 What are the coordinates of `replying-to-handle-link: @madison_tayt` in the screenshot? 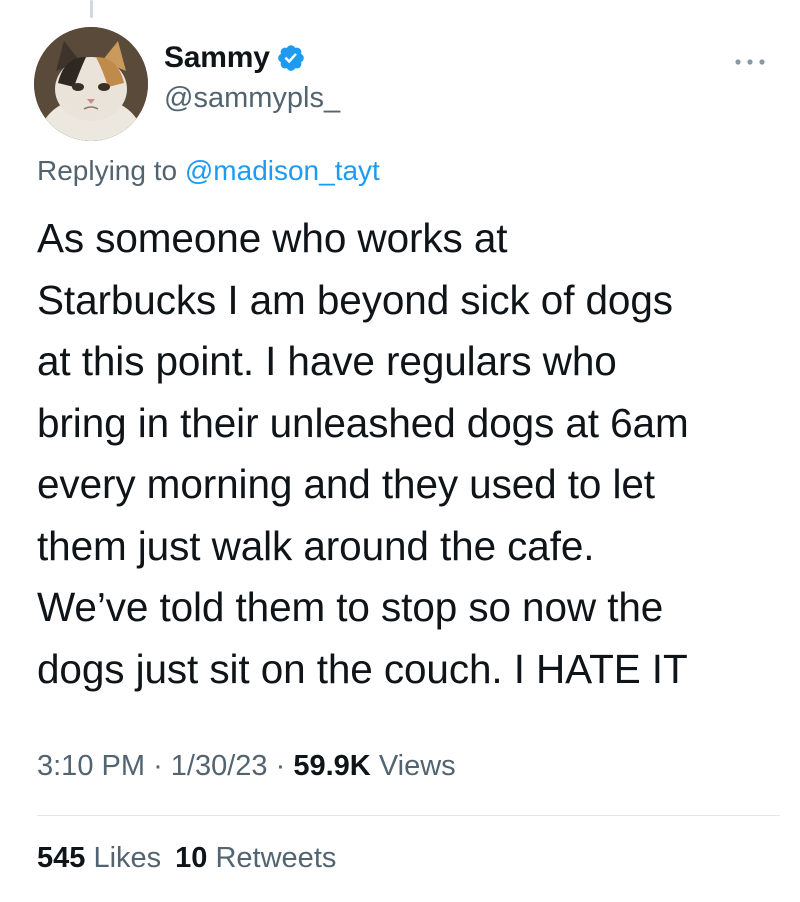 It's located at (282, 170).